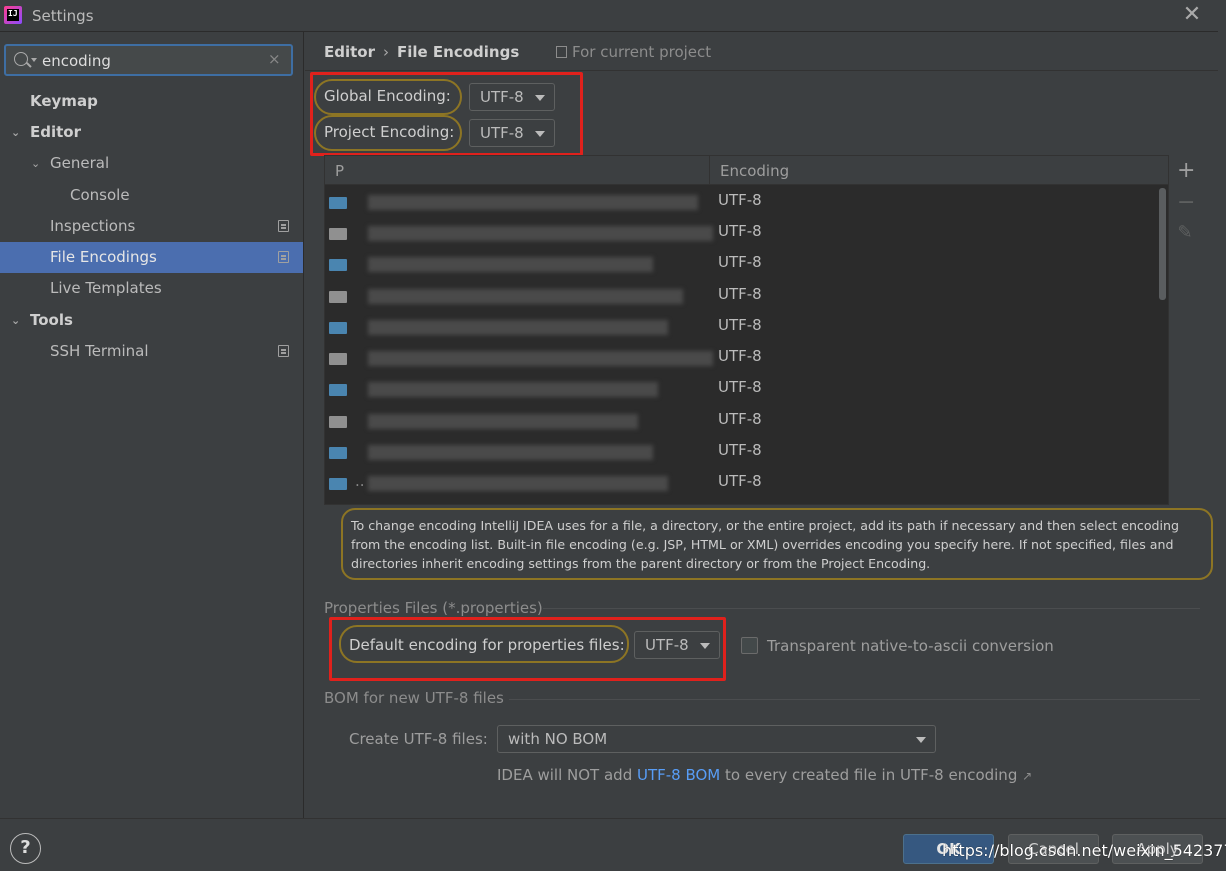 This screenshot has height=871, width=1226. Describe the element at coordinates (100, 195) in the screenshot. I see `sidebar-item-label: Console` at that location.